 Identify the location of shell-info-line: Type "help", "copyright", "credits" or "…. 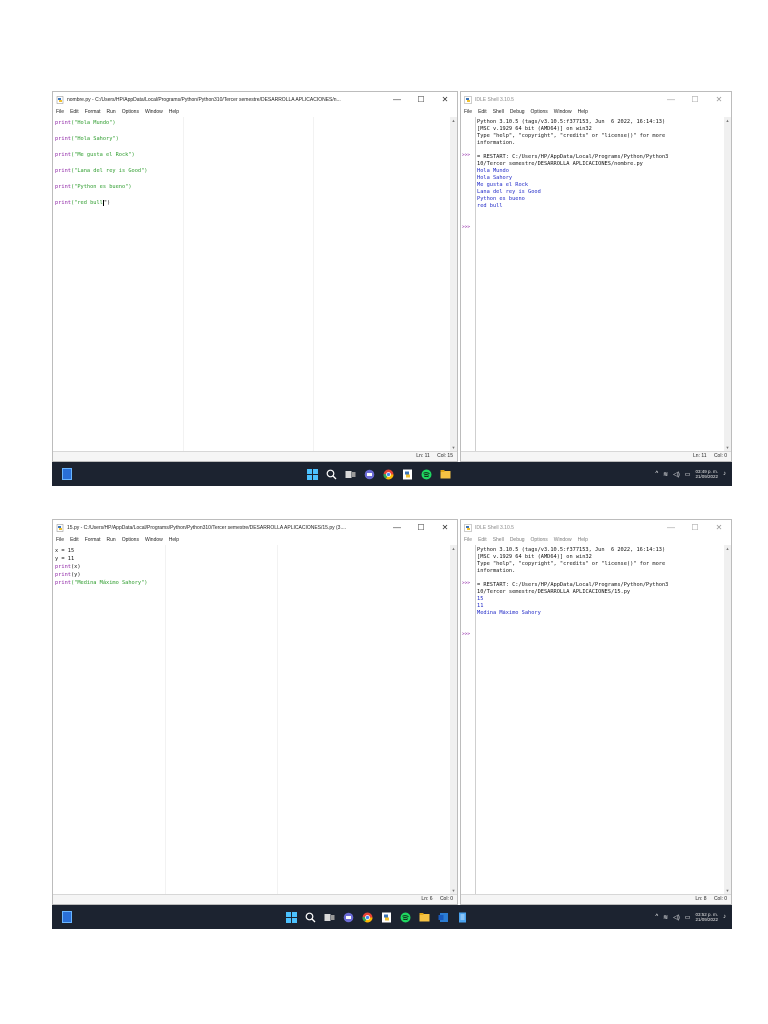
(571, 564).